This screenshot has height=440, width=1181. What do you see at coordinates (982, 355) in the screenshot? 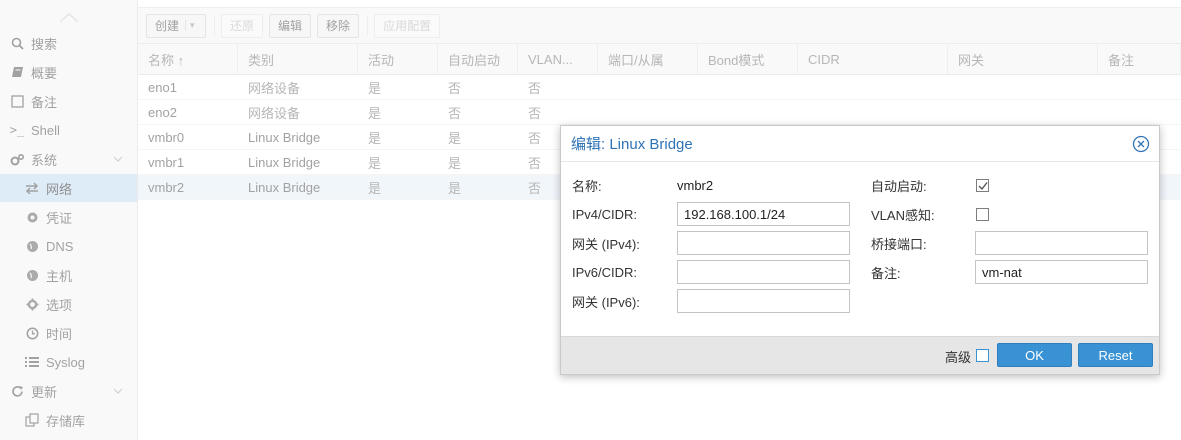
I see `advanced-checkbox` at bounding box center [982, 355].